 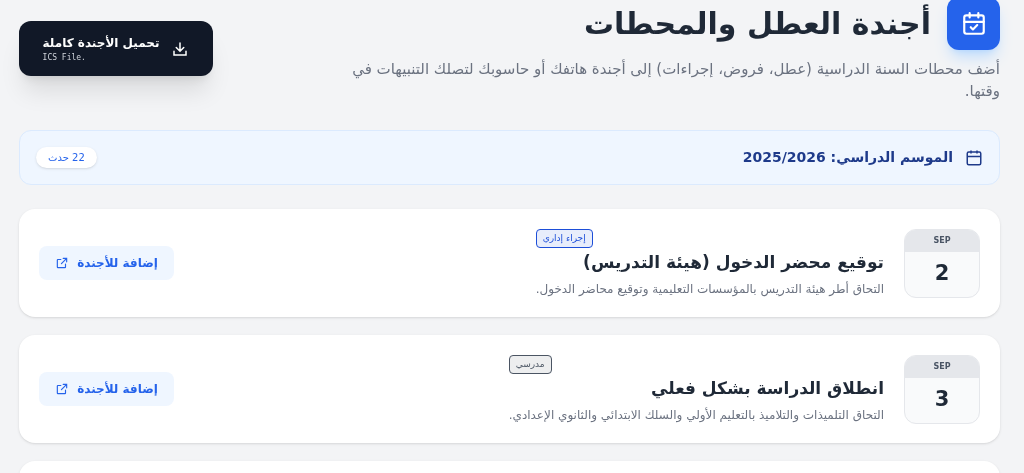 What do you see at coordinates (942, 274) in the screenshot?
I see `day-number: 2` at bounding box center [942, 274].